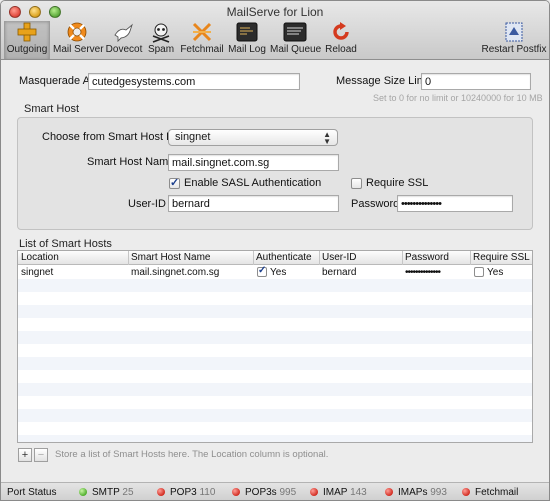 Image resolution: width=550 pixels, height=501 pixels. I want to click on toolbar-label: Mail Queue, so click(296, 49).